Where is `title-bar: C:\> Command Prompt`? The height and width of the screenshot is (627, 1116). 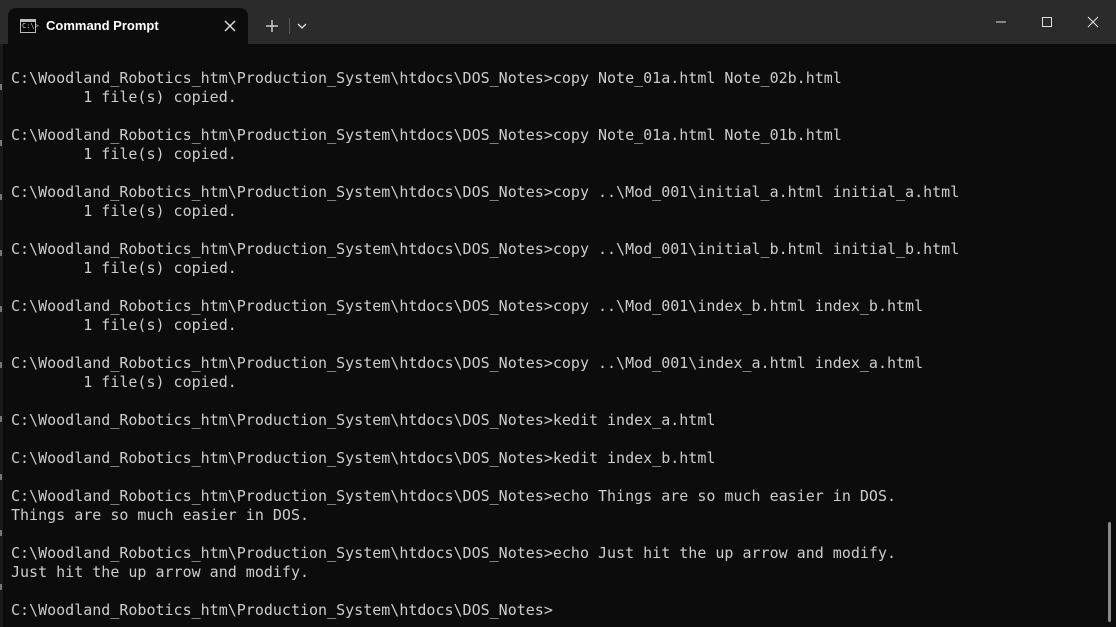 title-bar: C:\> Command Prompt is located at coordinates (558, 22).